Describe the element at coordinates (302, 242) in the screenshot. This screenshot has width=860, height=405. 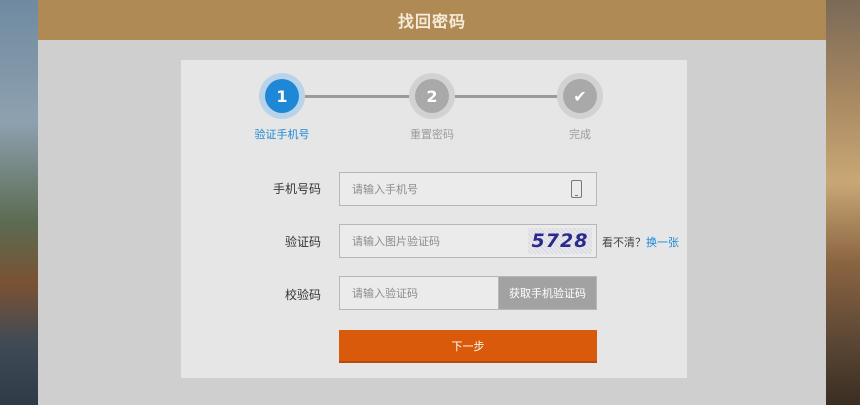
I see `captcha-label: 验证码` at that location.